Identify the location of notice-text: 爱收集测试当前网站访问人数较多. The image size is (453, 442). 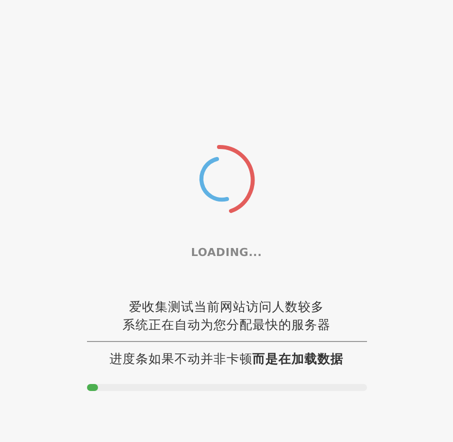
(226, 307).